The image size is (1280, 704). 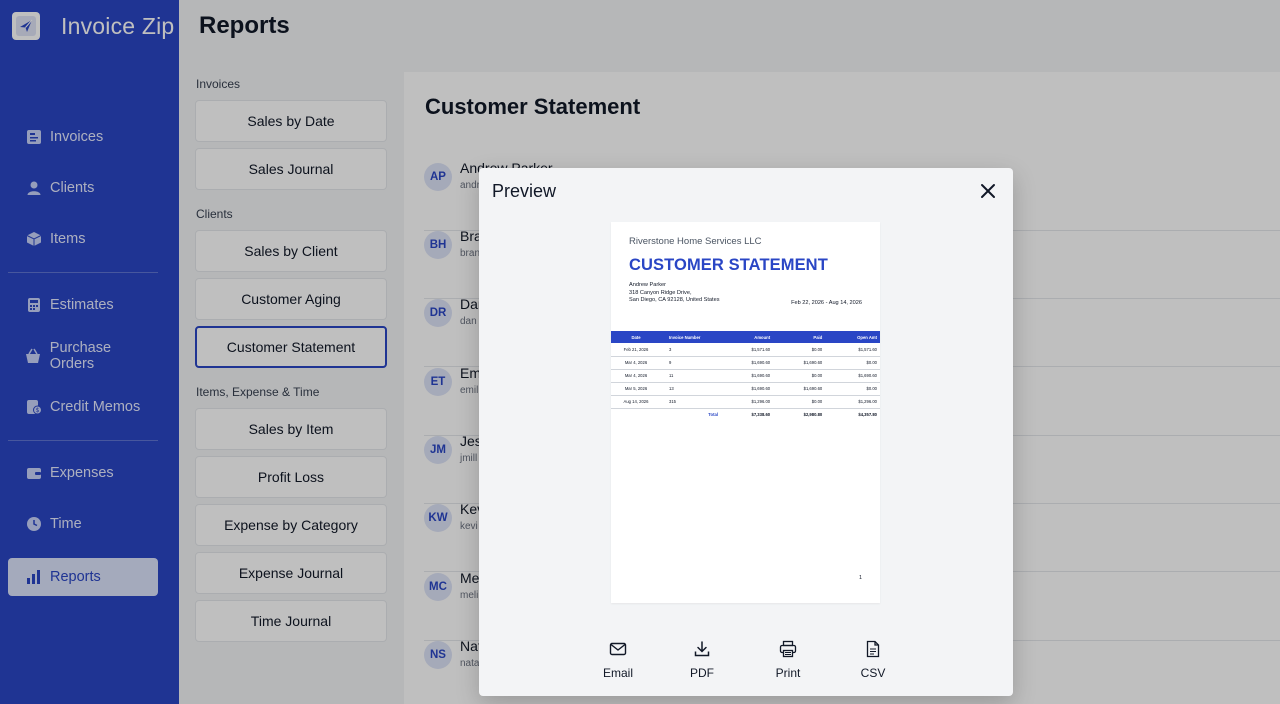 I want to click on doc-cell: 11, so click(x=691, y=376).